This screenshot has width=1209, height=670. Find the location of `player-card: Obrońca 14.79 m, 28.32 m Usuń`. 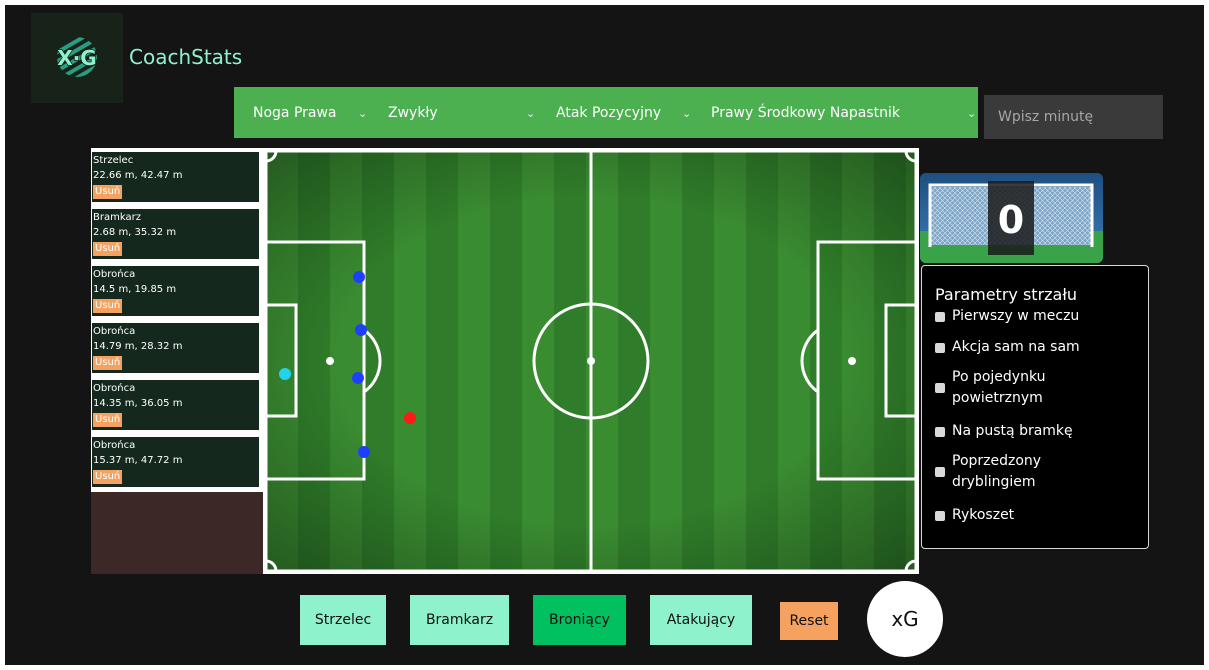

player-card: Obrońca 14.79 m, 28.32 m Usuń is located at coordinates (175, 348).